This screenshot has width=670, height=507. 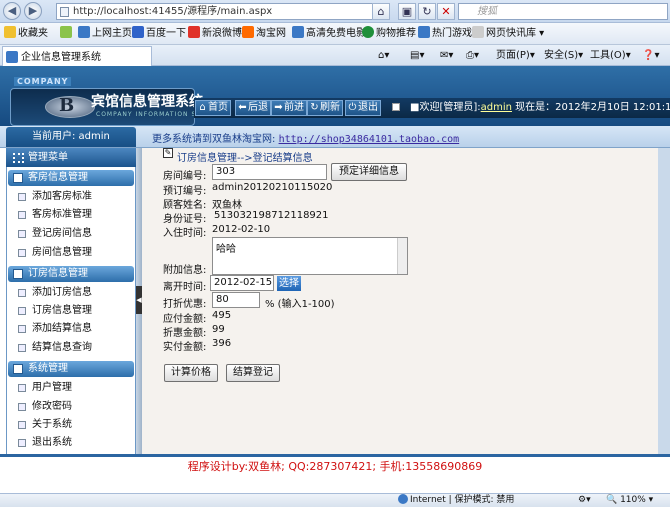 What do you see at coordinates (264, 34) in the screenshot?
I see `fav-link-3: 淘宝网` at bounding box center [264, 34].